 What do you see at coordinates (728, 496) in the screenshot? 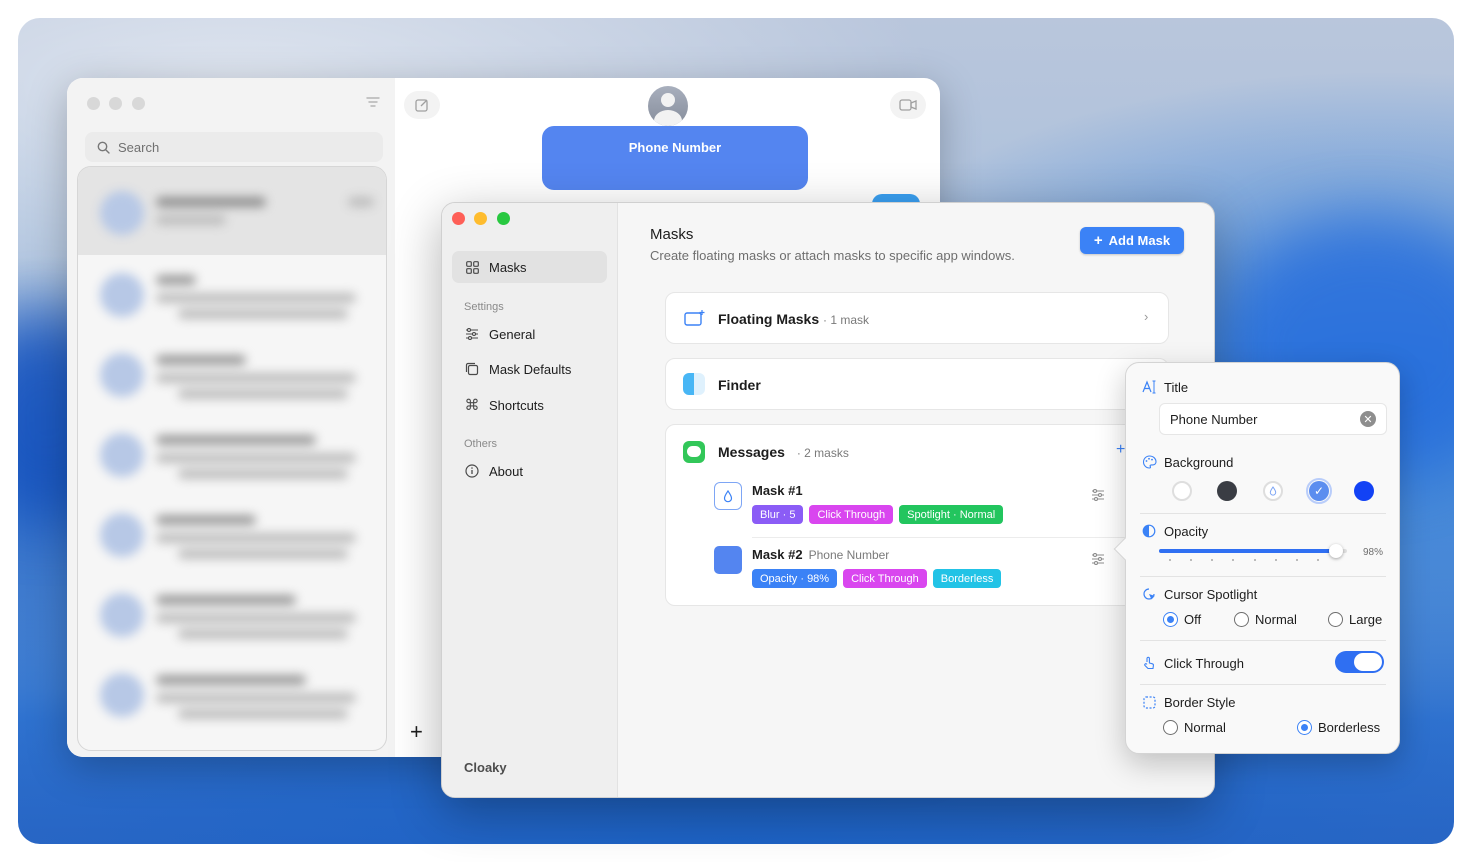
I see `blur-mask-icon` at bounding box center [728, 496].